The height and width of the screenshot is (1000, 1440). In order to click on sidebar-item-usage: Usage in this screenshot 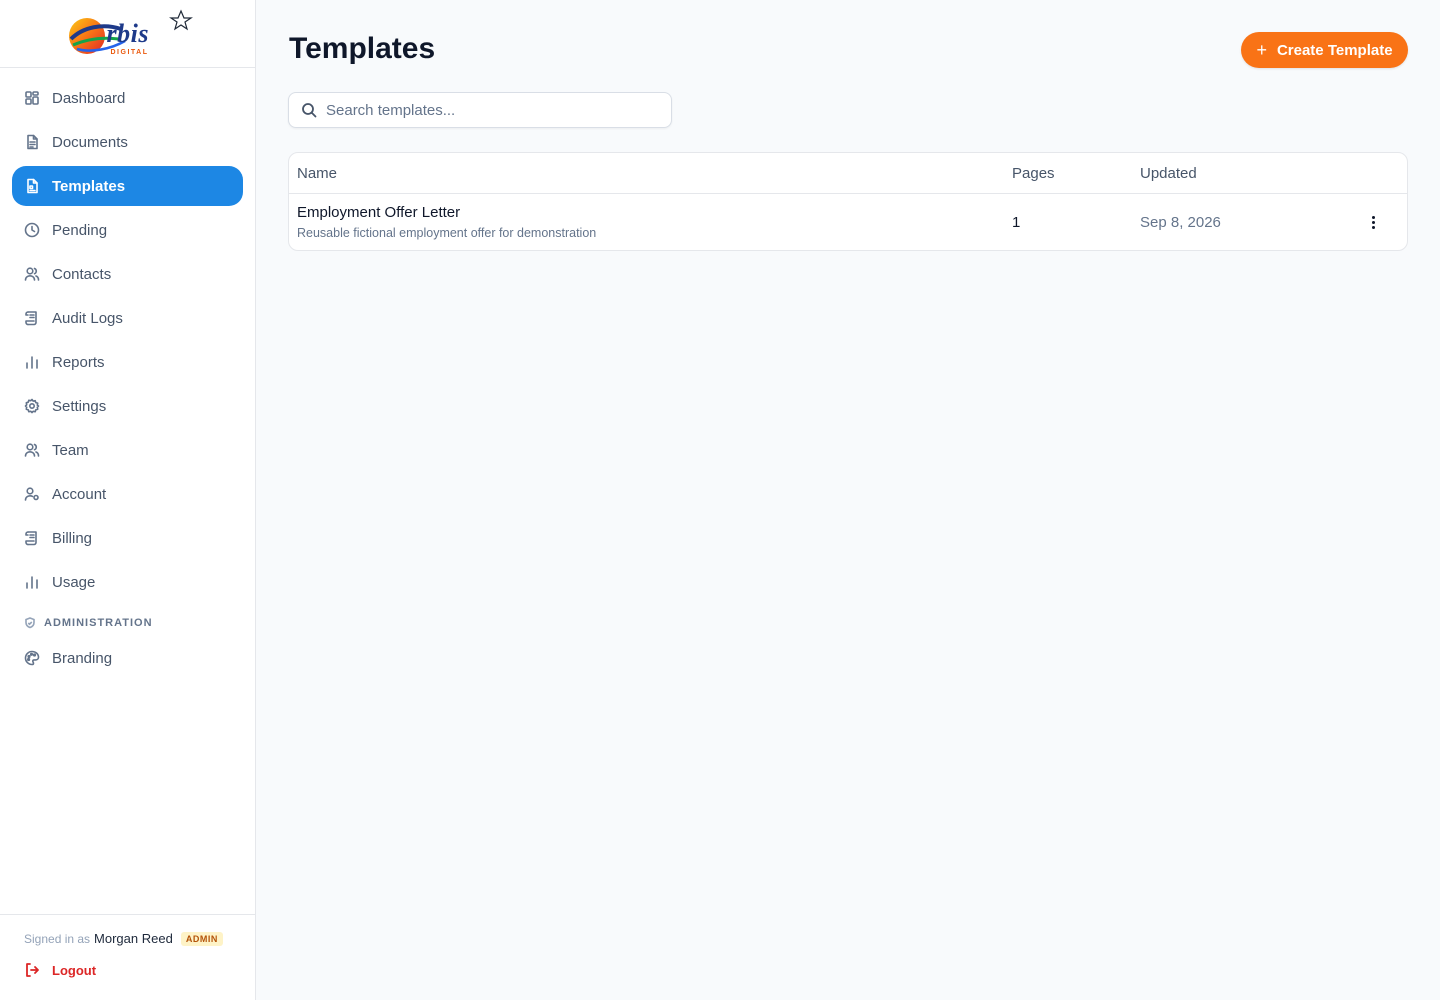, I will do `click(127, 582)`.